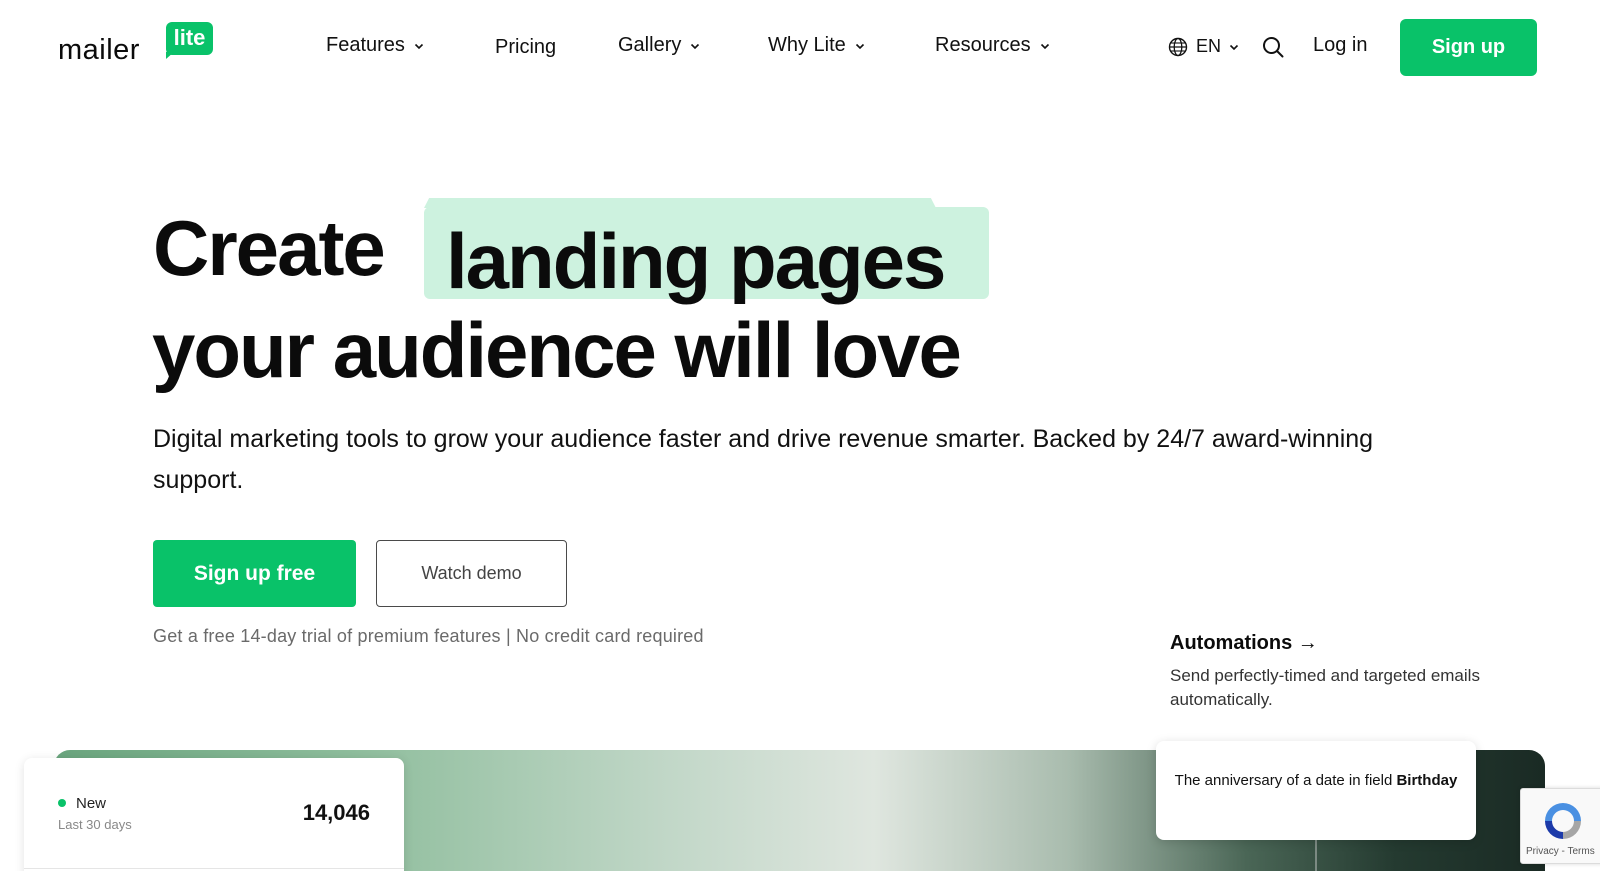 Image resolution: width=1600 pixels, height=871 pixels. I want to click on trigger-field: Birthday, so click(1427, 780).